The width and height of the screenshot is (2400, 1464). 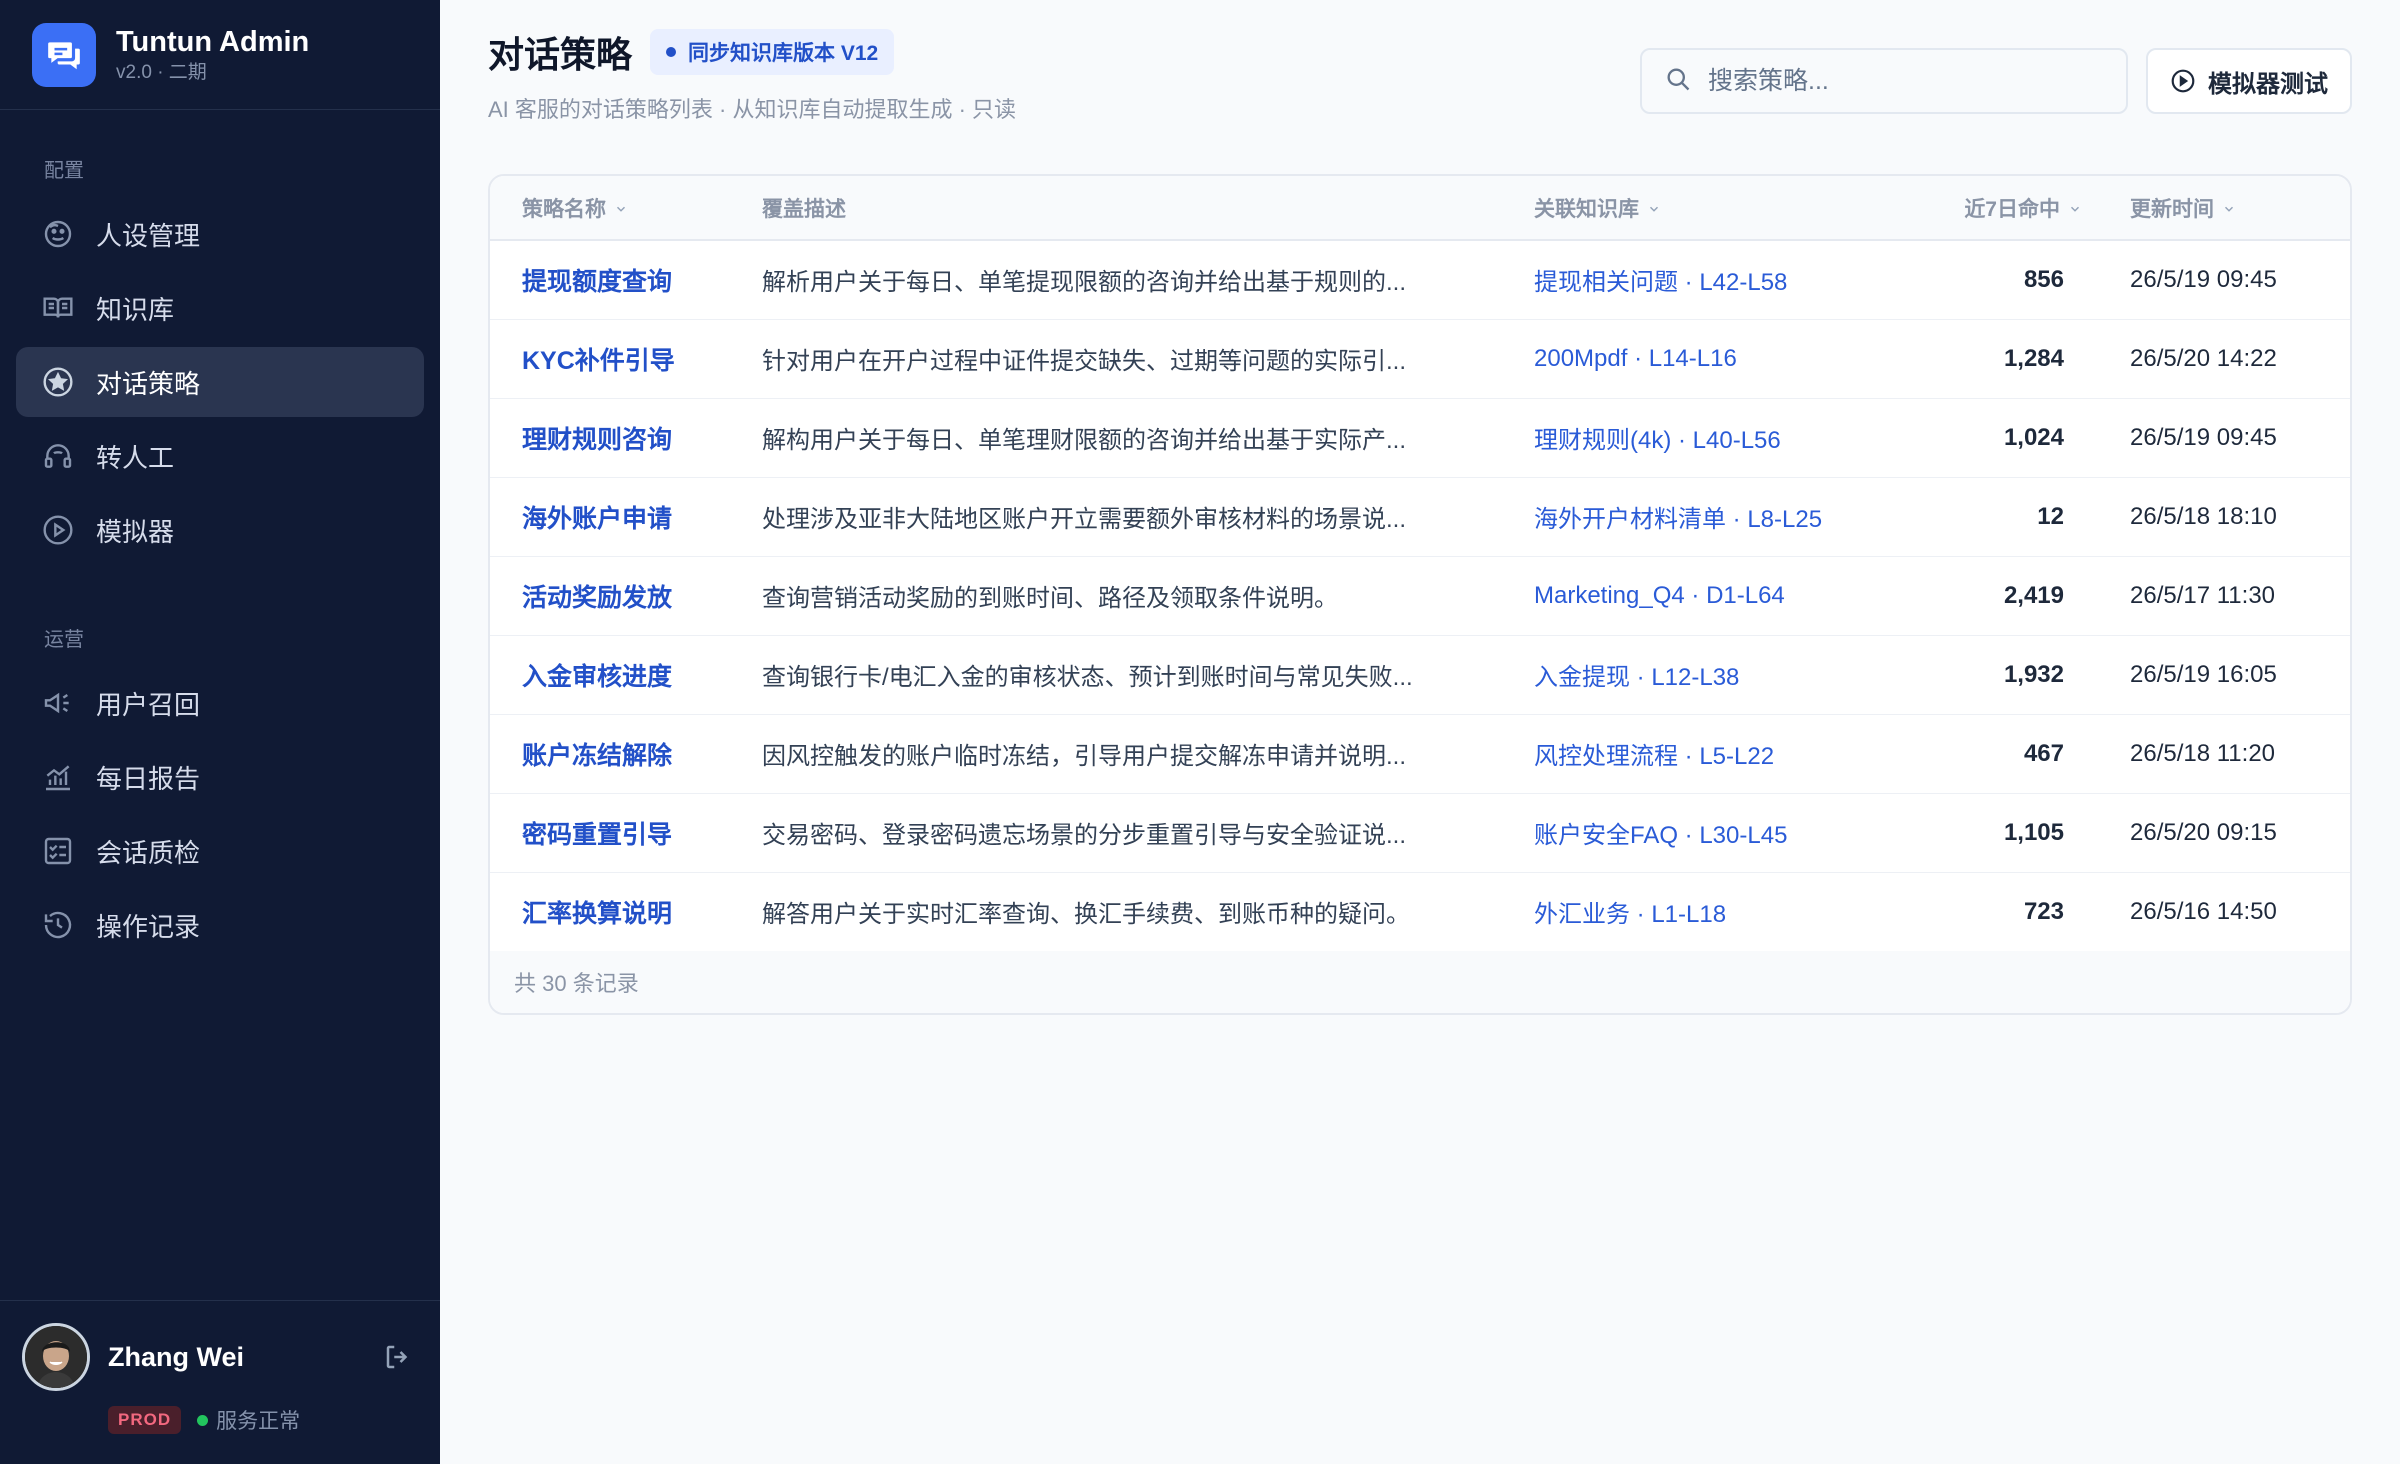 I want to click on search-box, so click(x=1884, y=81).